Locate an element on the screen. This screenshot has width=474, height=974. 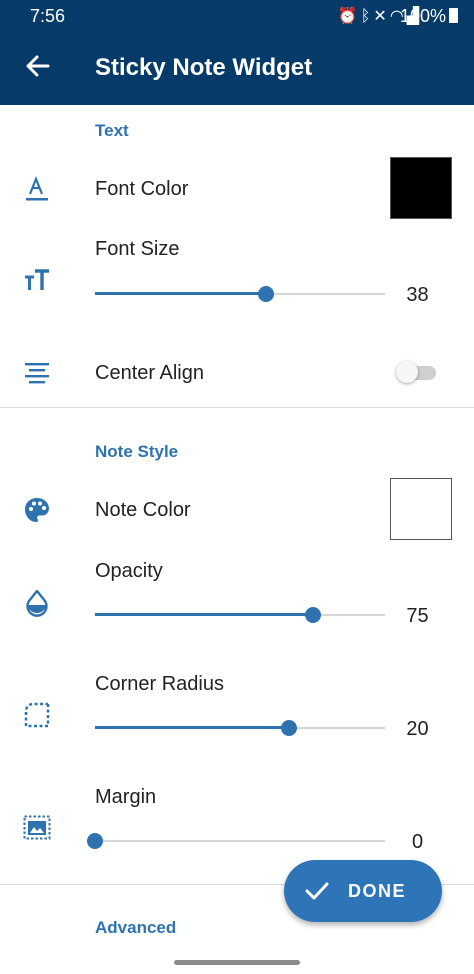
toggle-knob is located at coordinates (407, 372).